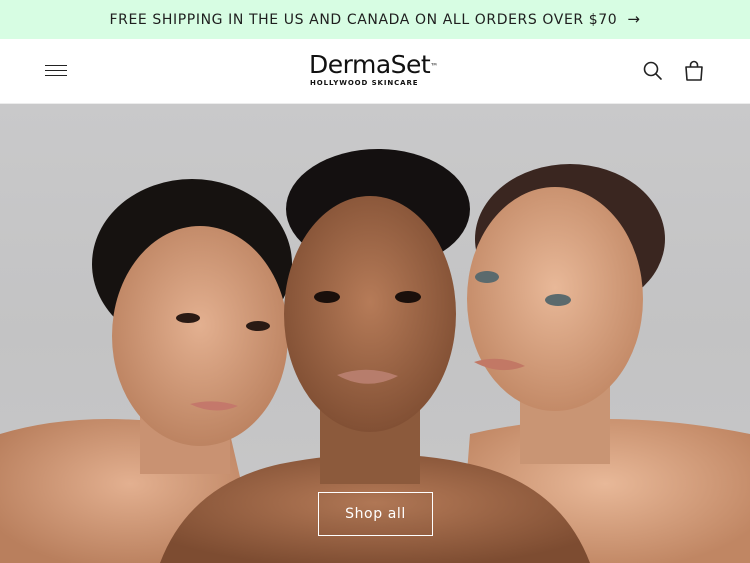 The height and width of the screenshot is (563, 750). Describe the element at coordinates (364, 83) in the screenshot. I see `logo-tagline: HOLLYWOOD SKINCARE` at that location.